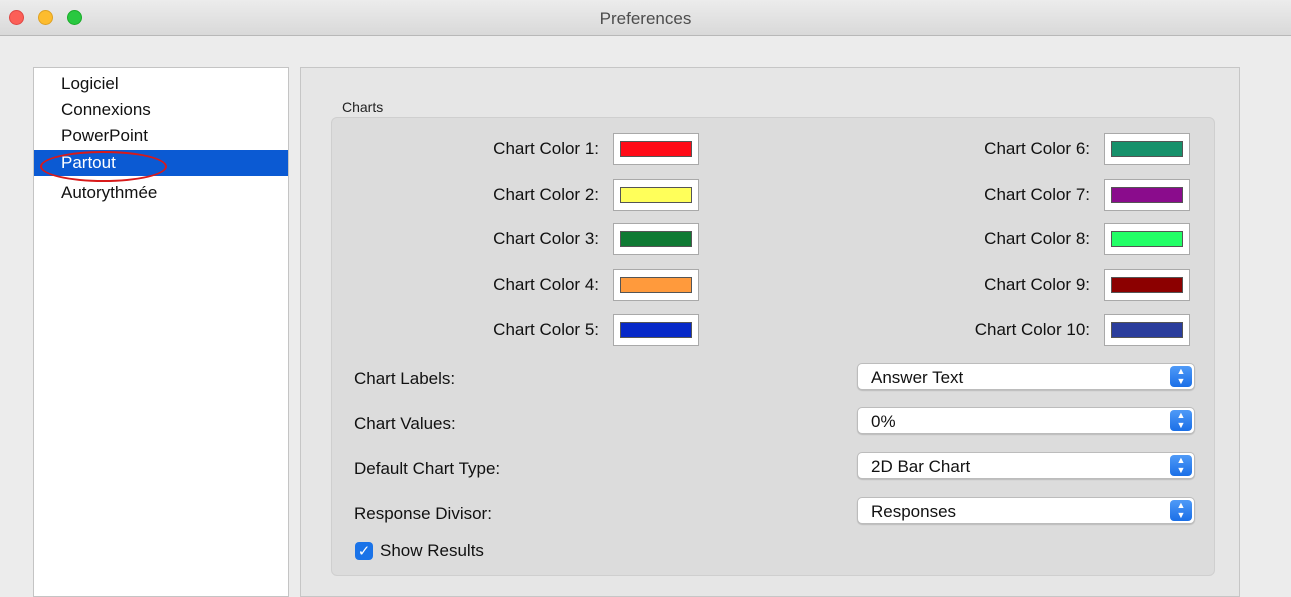  Describe the element at coordinates (109, 192) in the screenshot. I see `sidebar-item-label: Autorythmée` at that location.